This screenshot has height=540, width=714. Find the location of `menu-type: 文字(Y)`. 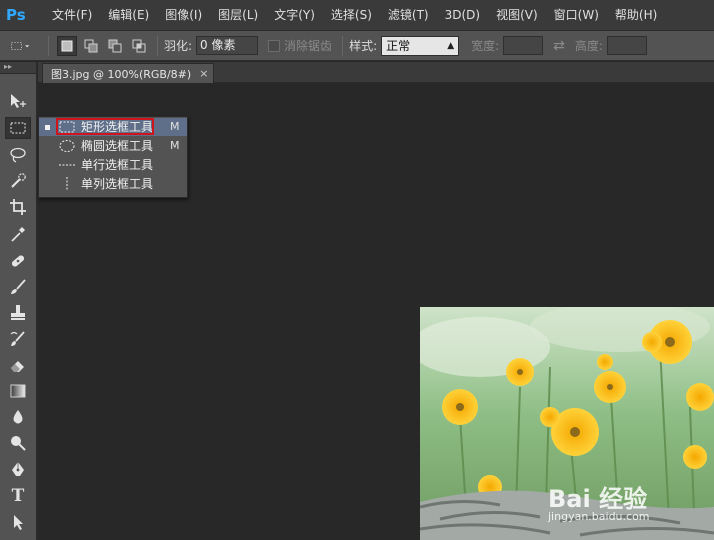

menu-type: 文字(Y) is located at coordinates (294, 15).